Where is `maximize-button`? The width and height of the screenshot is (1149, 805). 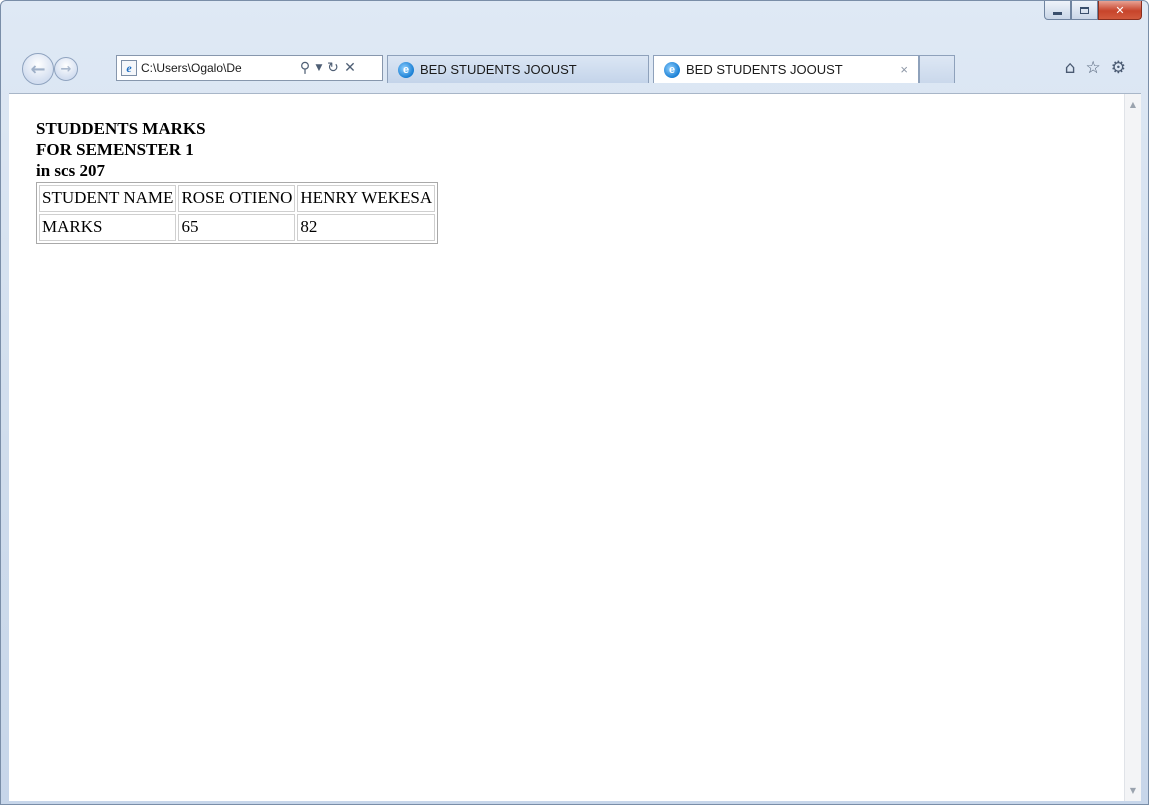 maximize-button is located at coordinates (1084, 10).